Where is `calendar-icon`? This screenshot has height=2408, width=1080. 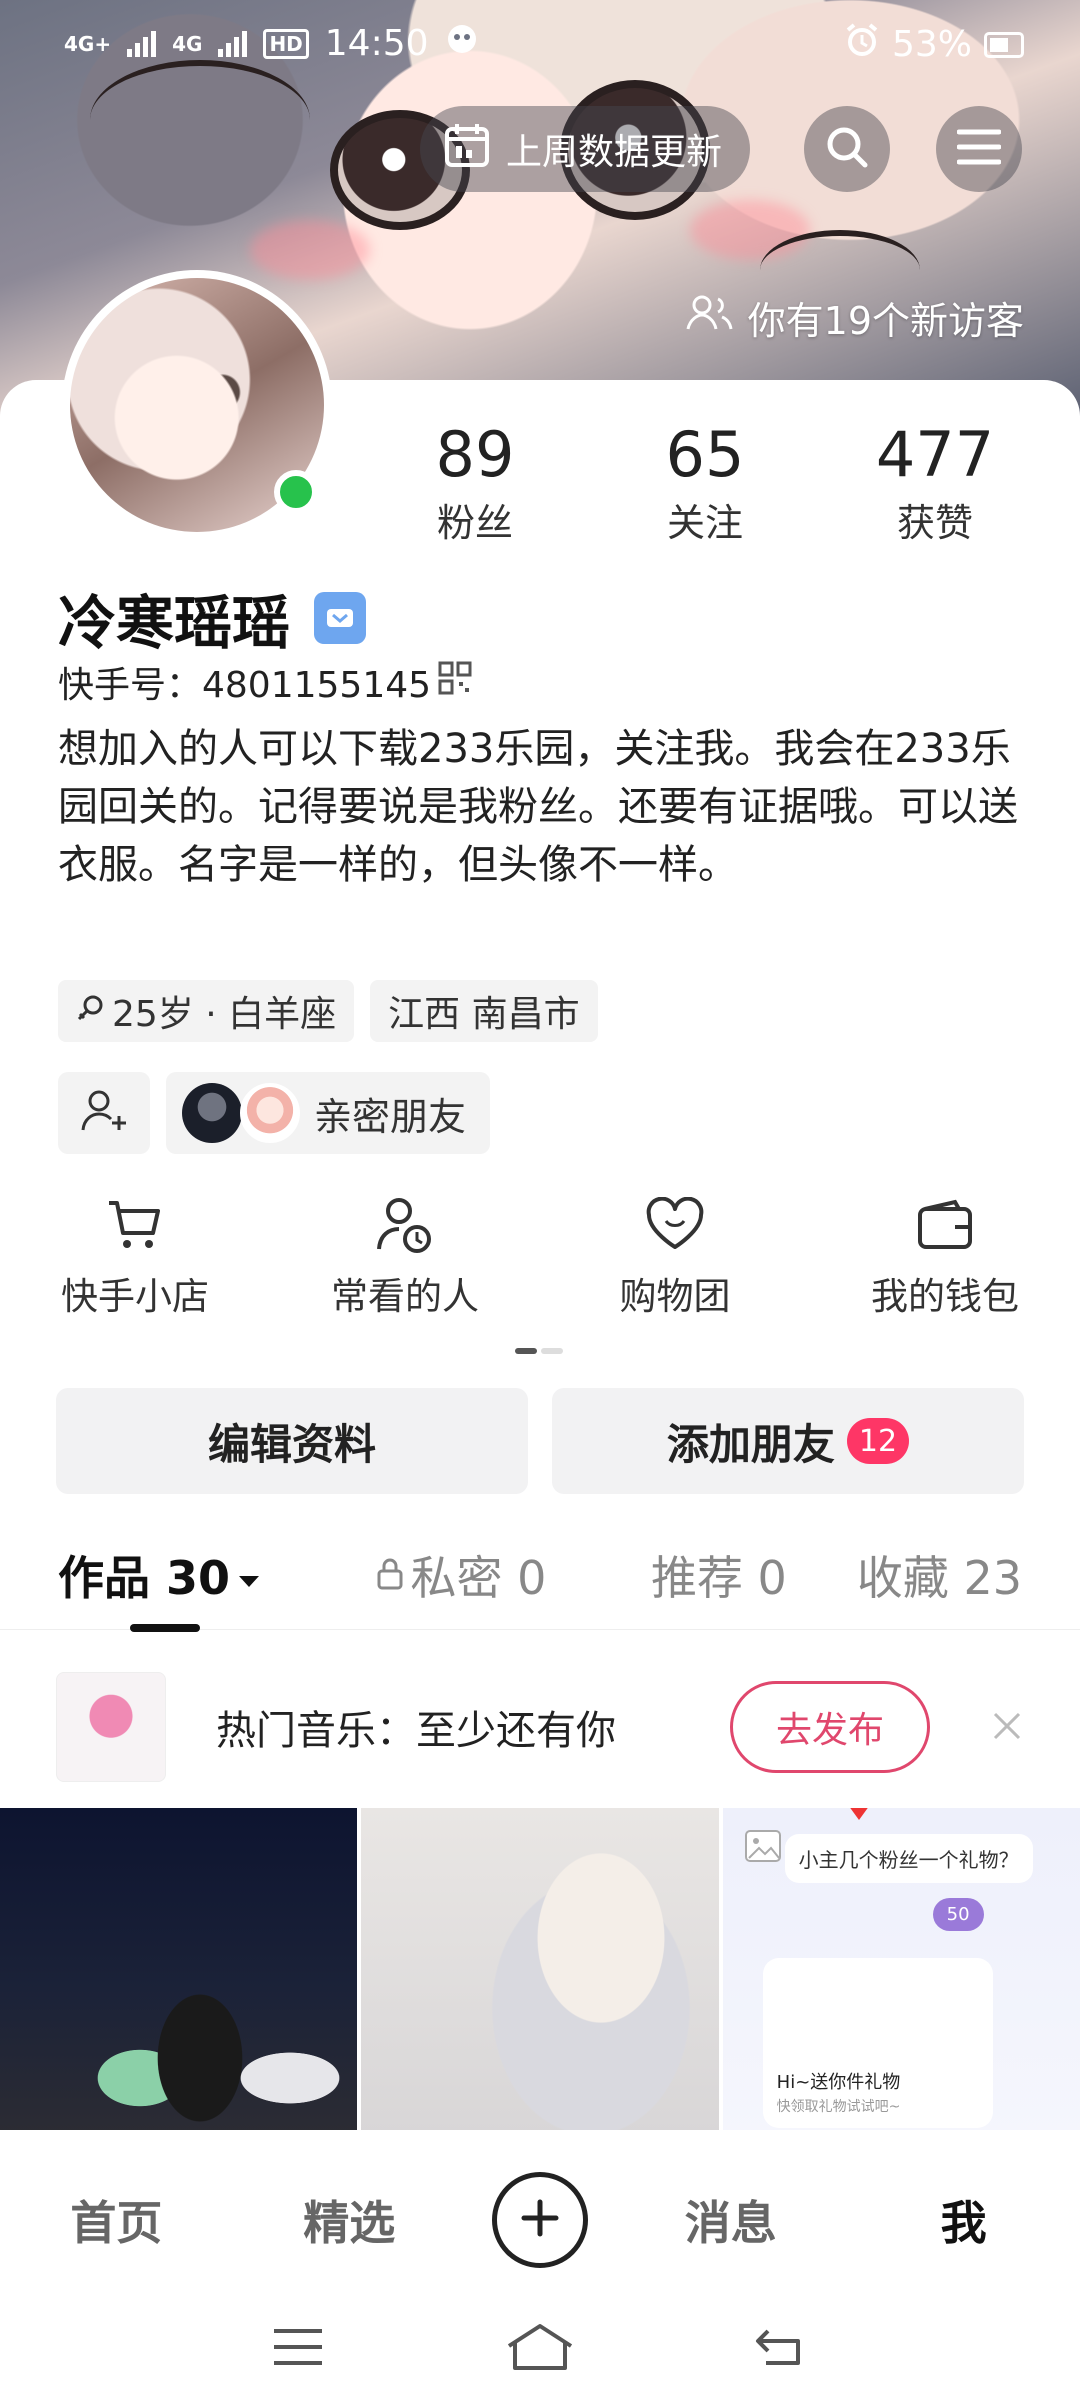 calendar-icon is located at coordinates (467, 149).